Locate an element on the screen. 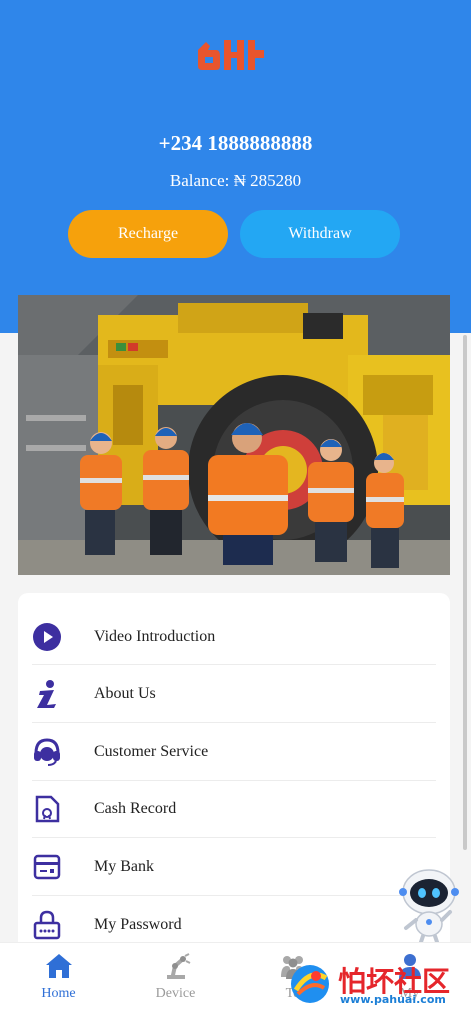 The image size is (471, 1013). play-icon is located at coordinates (47, 637).